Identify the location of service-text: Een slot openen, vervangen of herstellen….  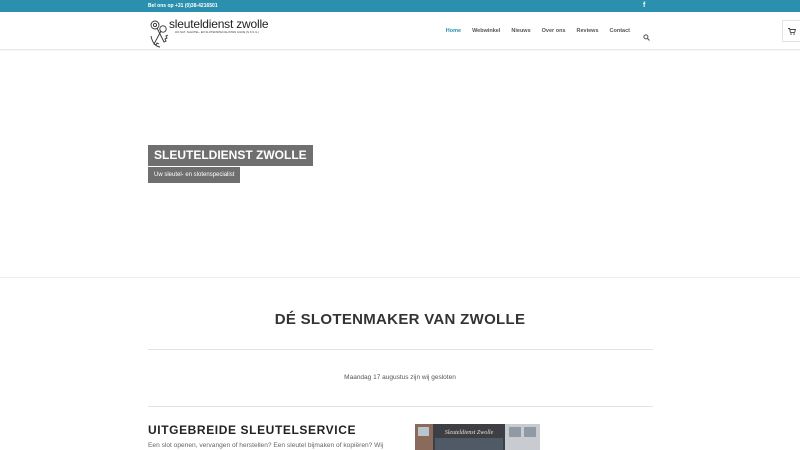
(266, 445).